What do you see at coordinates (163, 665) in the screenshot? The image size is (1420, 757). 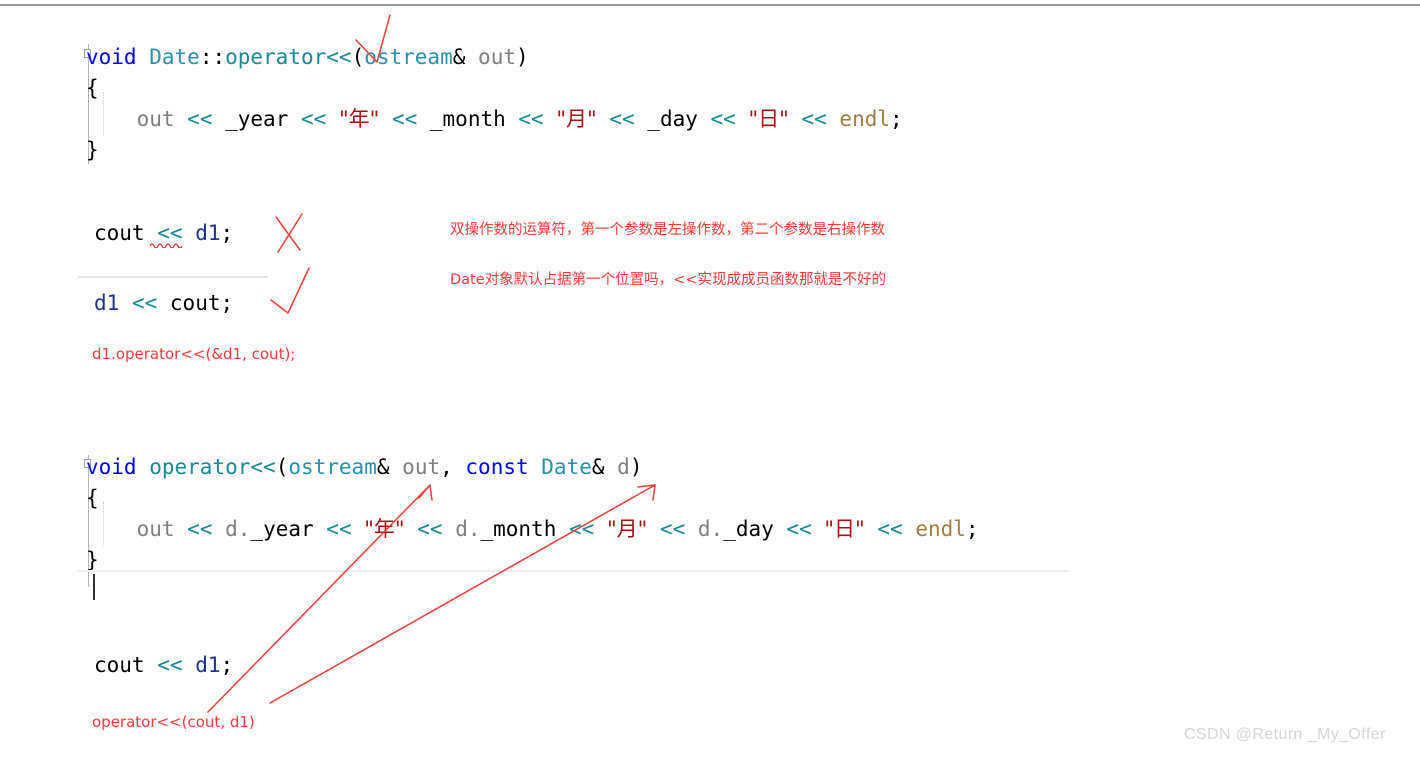 I see `statement-cout-shift-d1-bottom: cout << d1;` at bounding box center [163, 665].